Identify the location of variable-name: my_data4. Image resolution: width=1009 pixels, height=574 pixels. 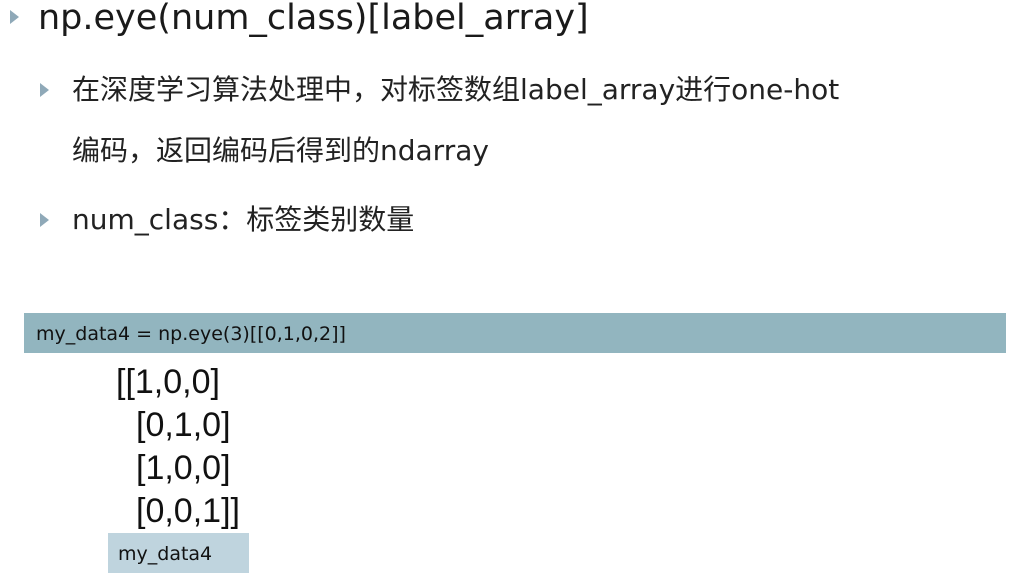
(165, 554).